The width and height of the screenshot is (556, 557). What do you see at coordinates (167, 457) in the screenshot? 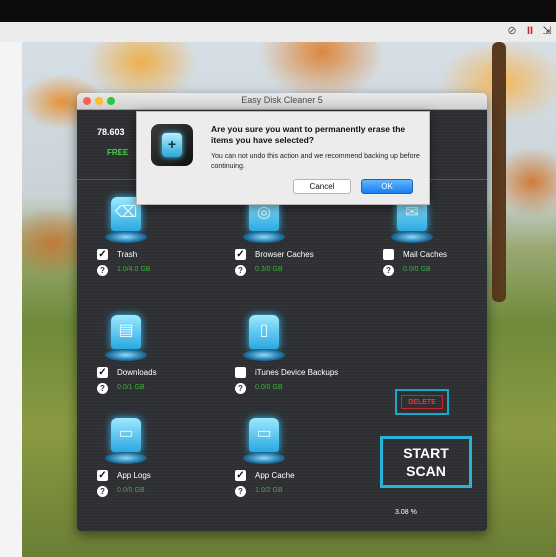
I see `item-app-logs: ▭ ✓ App Logs ? 0.0/0 GB` at bounding box center [167, 457].